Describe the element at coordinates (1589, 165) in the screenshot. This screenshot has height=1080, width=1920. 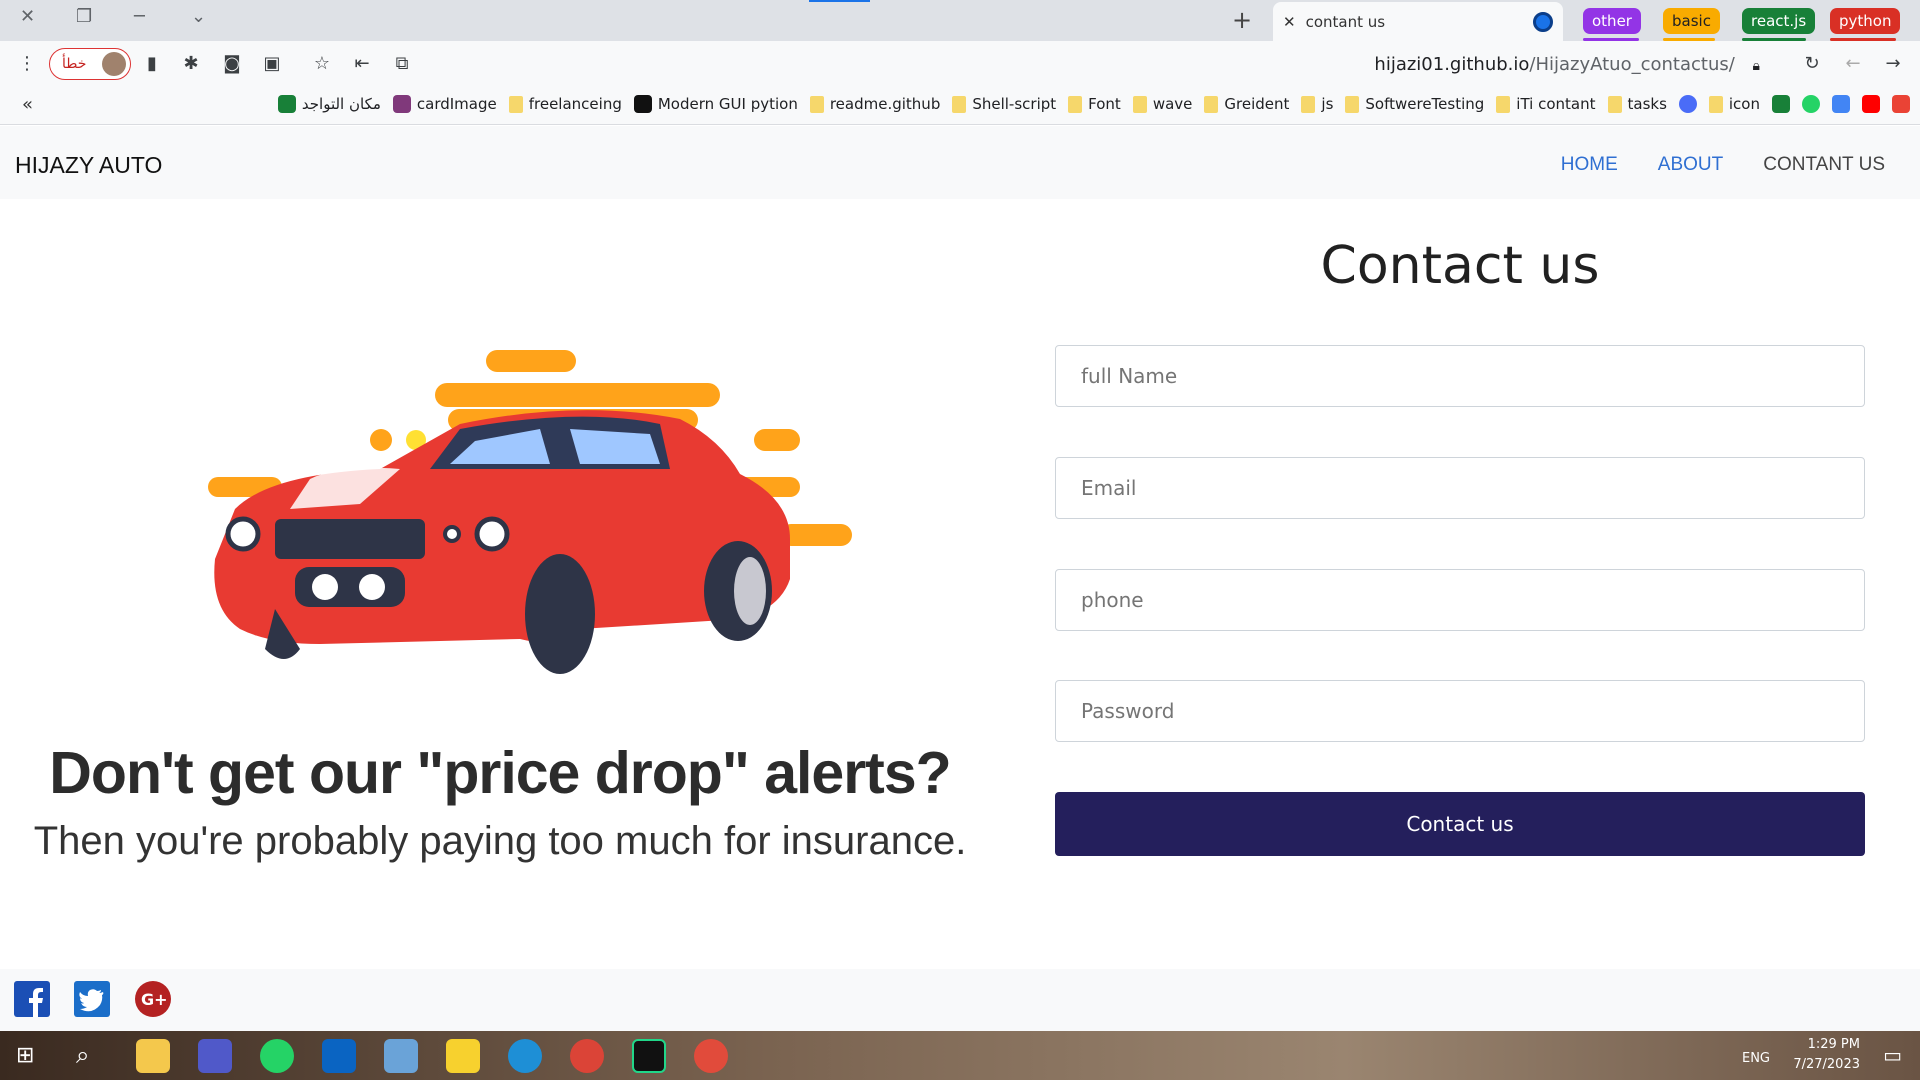
I see `nav-link-home: HOME` at that location.